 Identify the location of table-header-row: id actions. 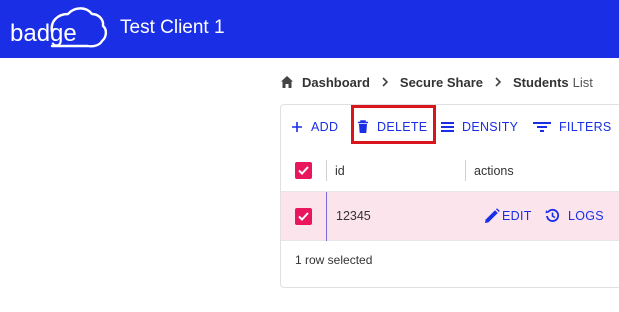
(450, 170).